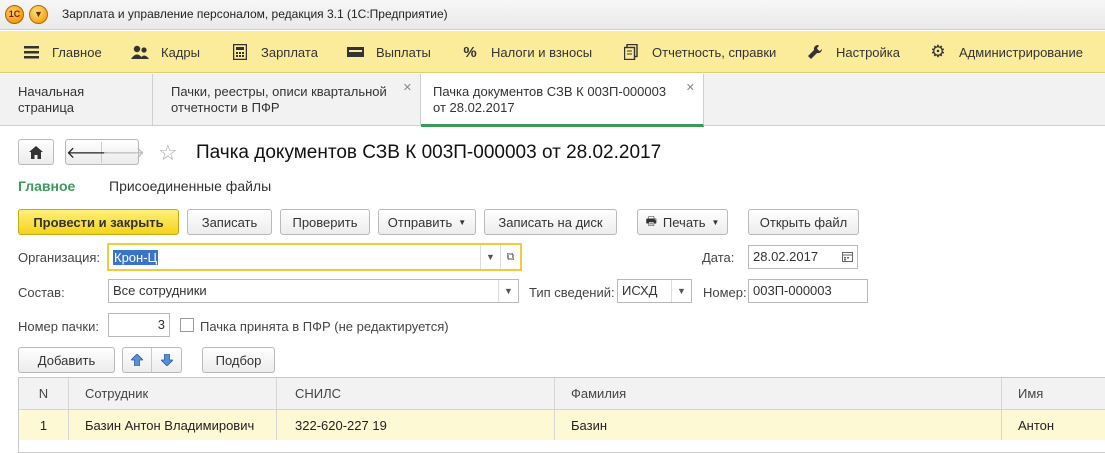 Image resolution: width=1105 pixels, height=453 pixels. What do you see at coordinates (190, 186) in the screenshot?
I see `form-tab-attached-files: Присоединенные файлы` at bounding box center [190, 186].